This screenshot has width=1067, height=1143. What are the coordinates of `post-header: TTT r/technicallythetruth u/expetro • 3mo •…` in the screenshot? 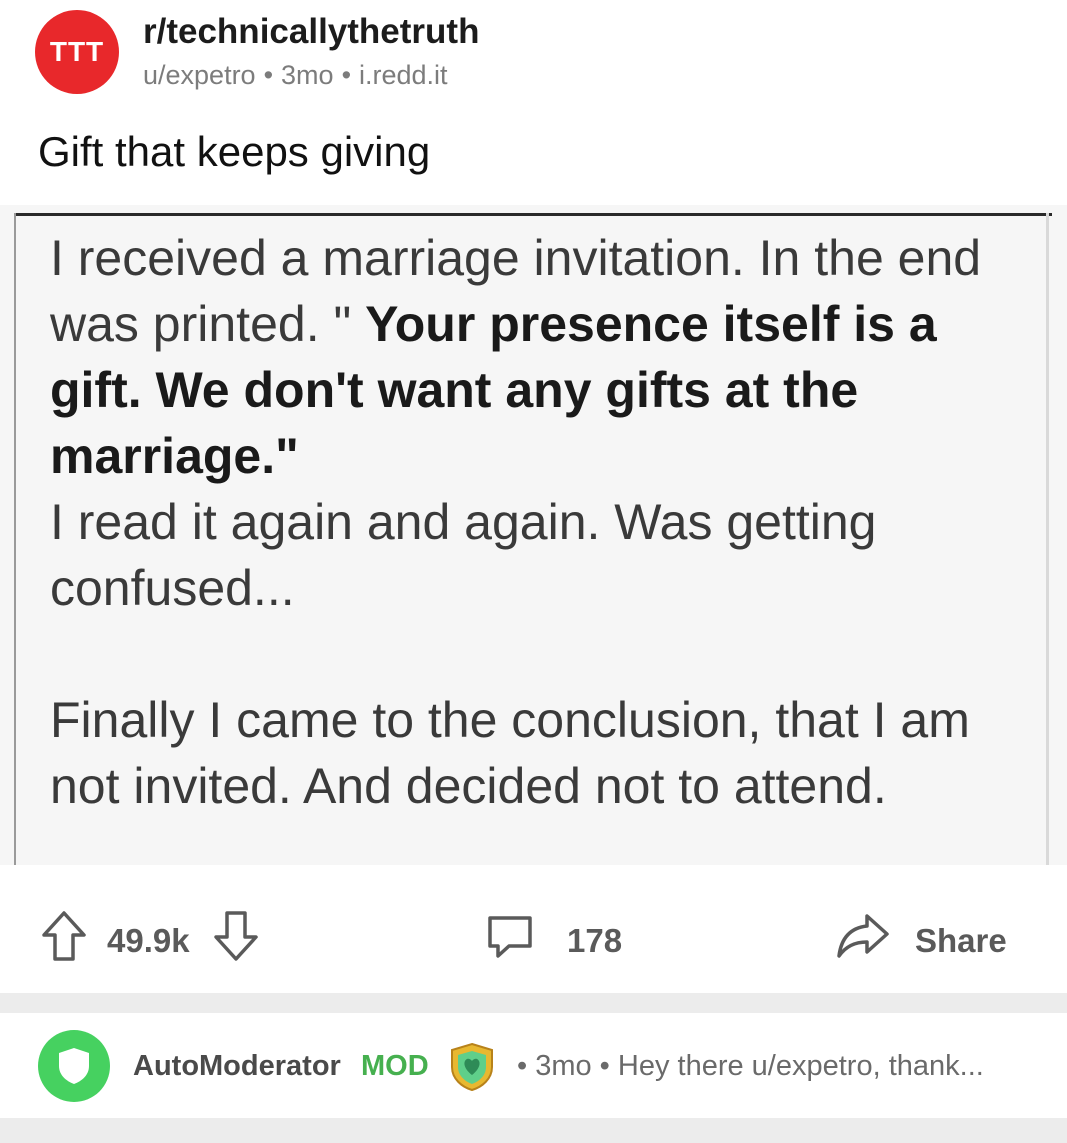 It's located at (533, 55).